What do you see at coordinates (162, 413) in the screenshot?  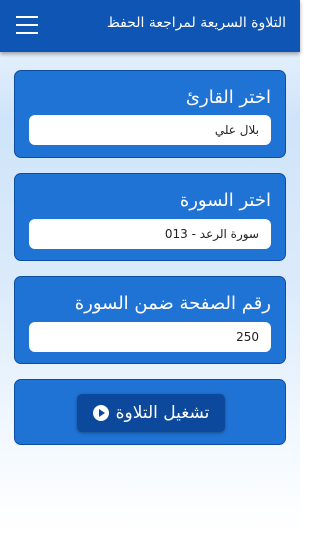 I see `play-recitation-label: تشغيل التلاوة` at bounding box center [162, 413].